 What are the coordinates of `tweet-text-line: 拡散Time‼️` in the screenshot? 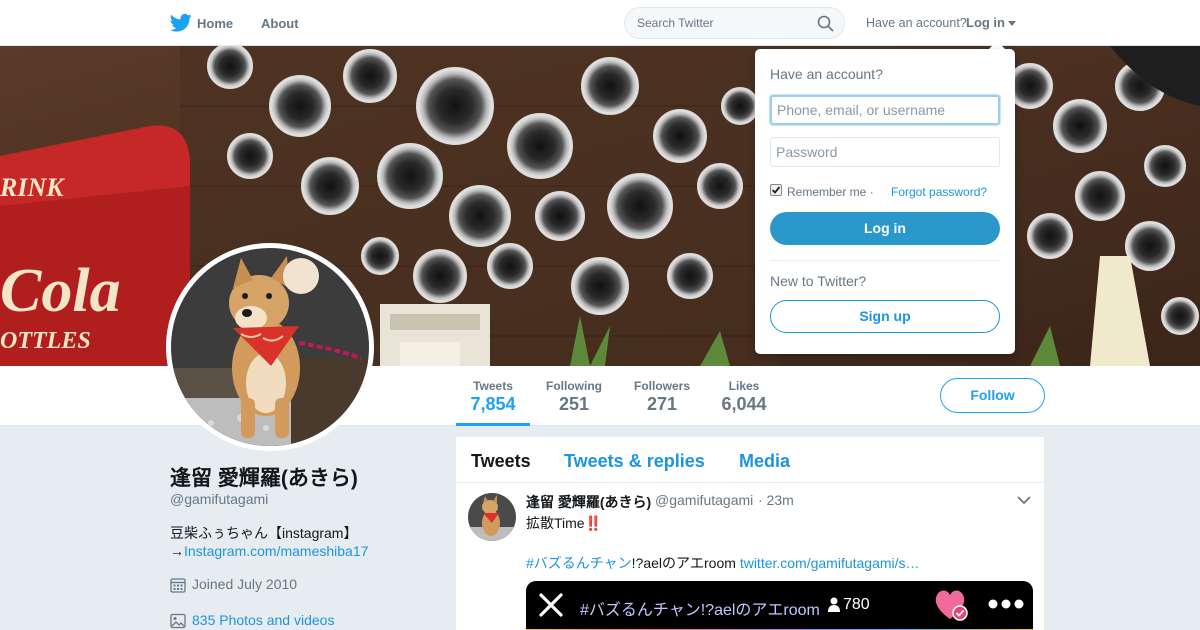 It's located at (564, 523).